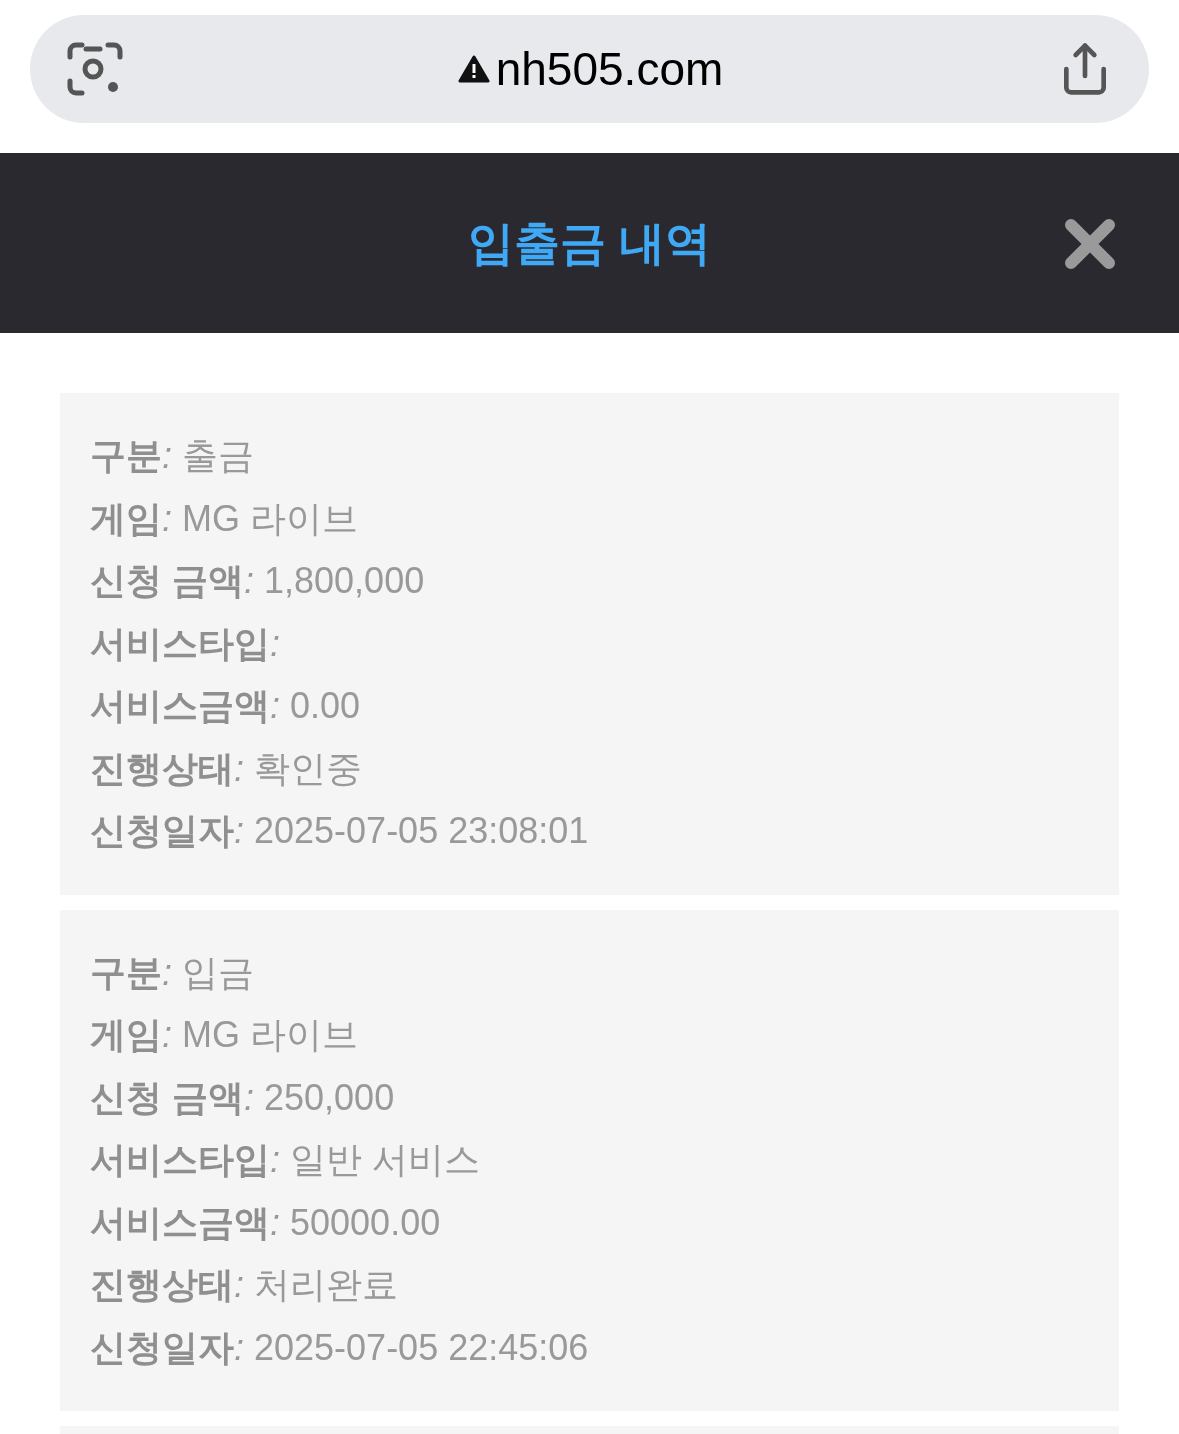 The height and width of the screenshot is (1434, 1179). I want to click on field-value: : 250,000, so click(319, 1097).